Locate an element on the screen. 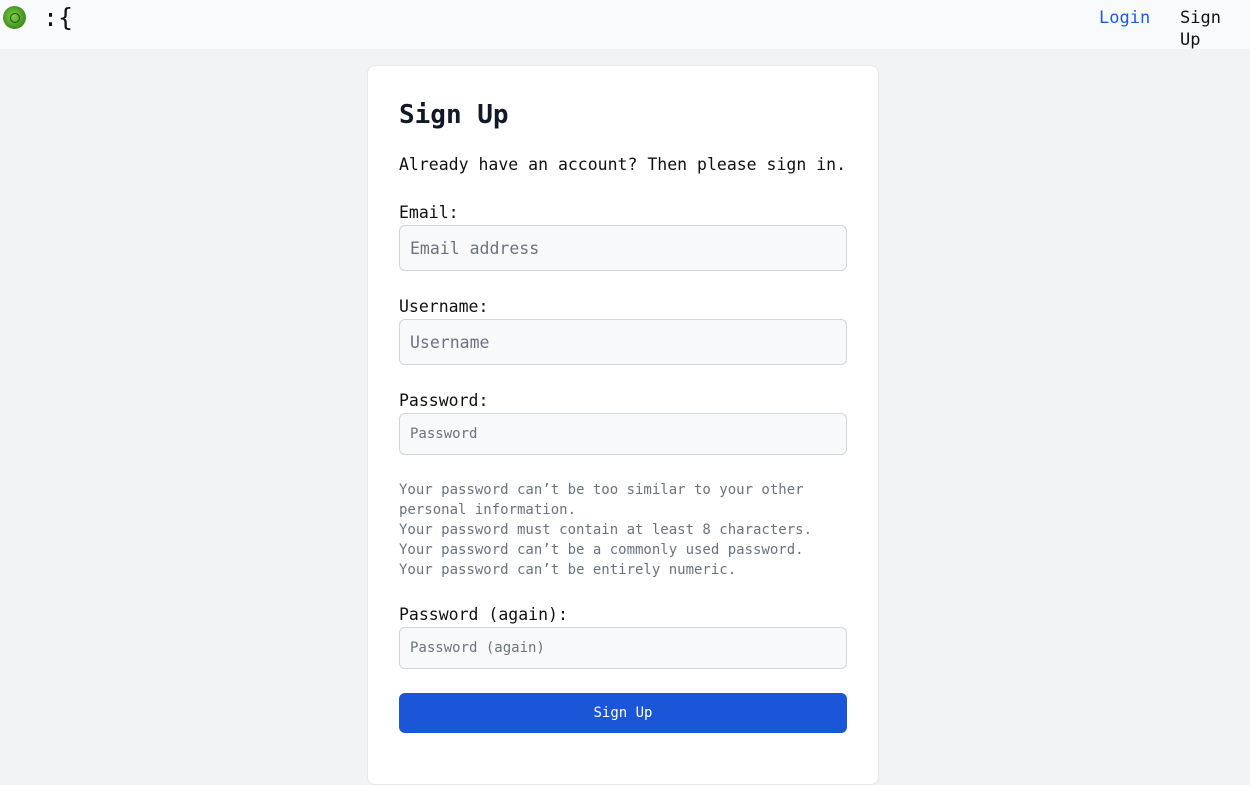  brand-text: :{ is located at coordinates (58, 18).